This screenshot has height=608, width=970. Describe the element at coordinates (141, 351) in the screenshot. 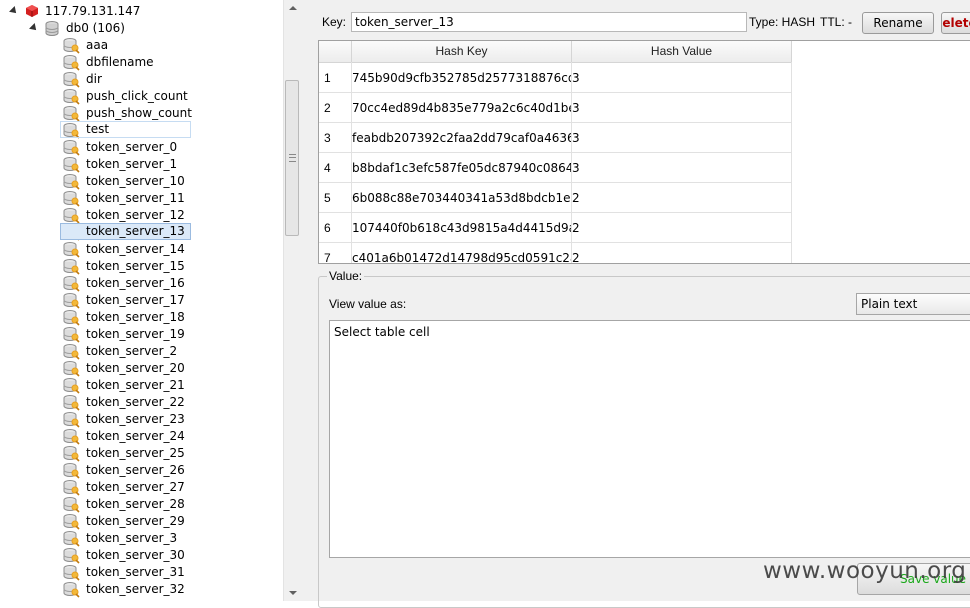

I see `tree-key-item: token_server_2` at that location.